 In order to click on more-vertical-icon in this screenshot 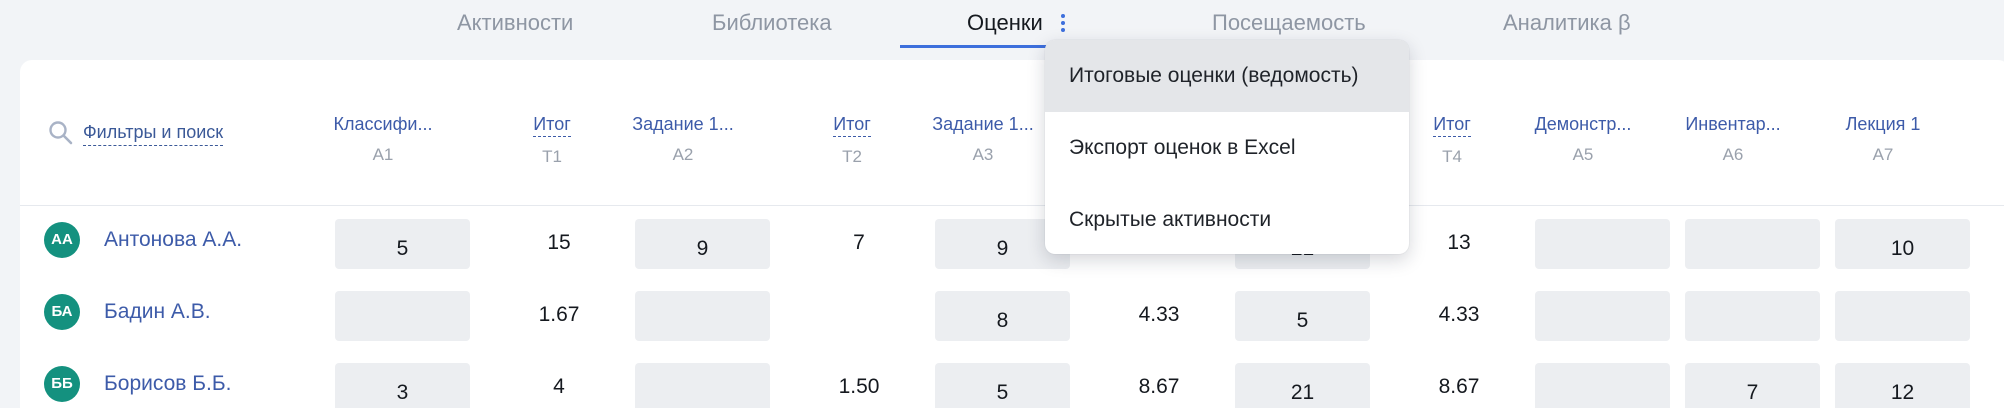, I will do `click(1063, 23)`.